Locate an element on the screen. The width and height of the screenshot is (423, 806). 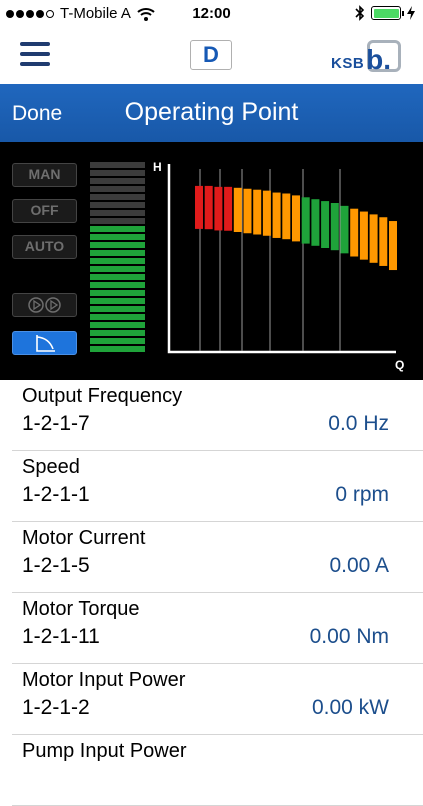
brand-mark-letter: b. is located at coordinates (378, 59).